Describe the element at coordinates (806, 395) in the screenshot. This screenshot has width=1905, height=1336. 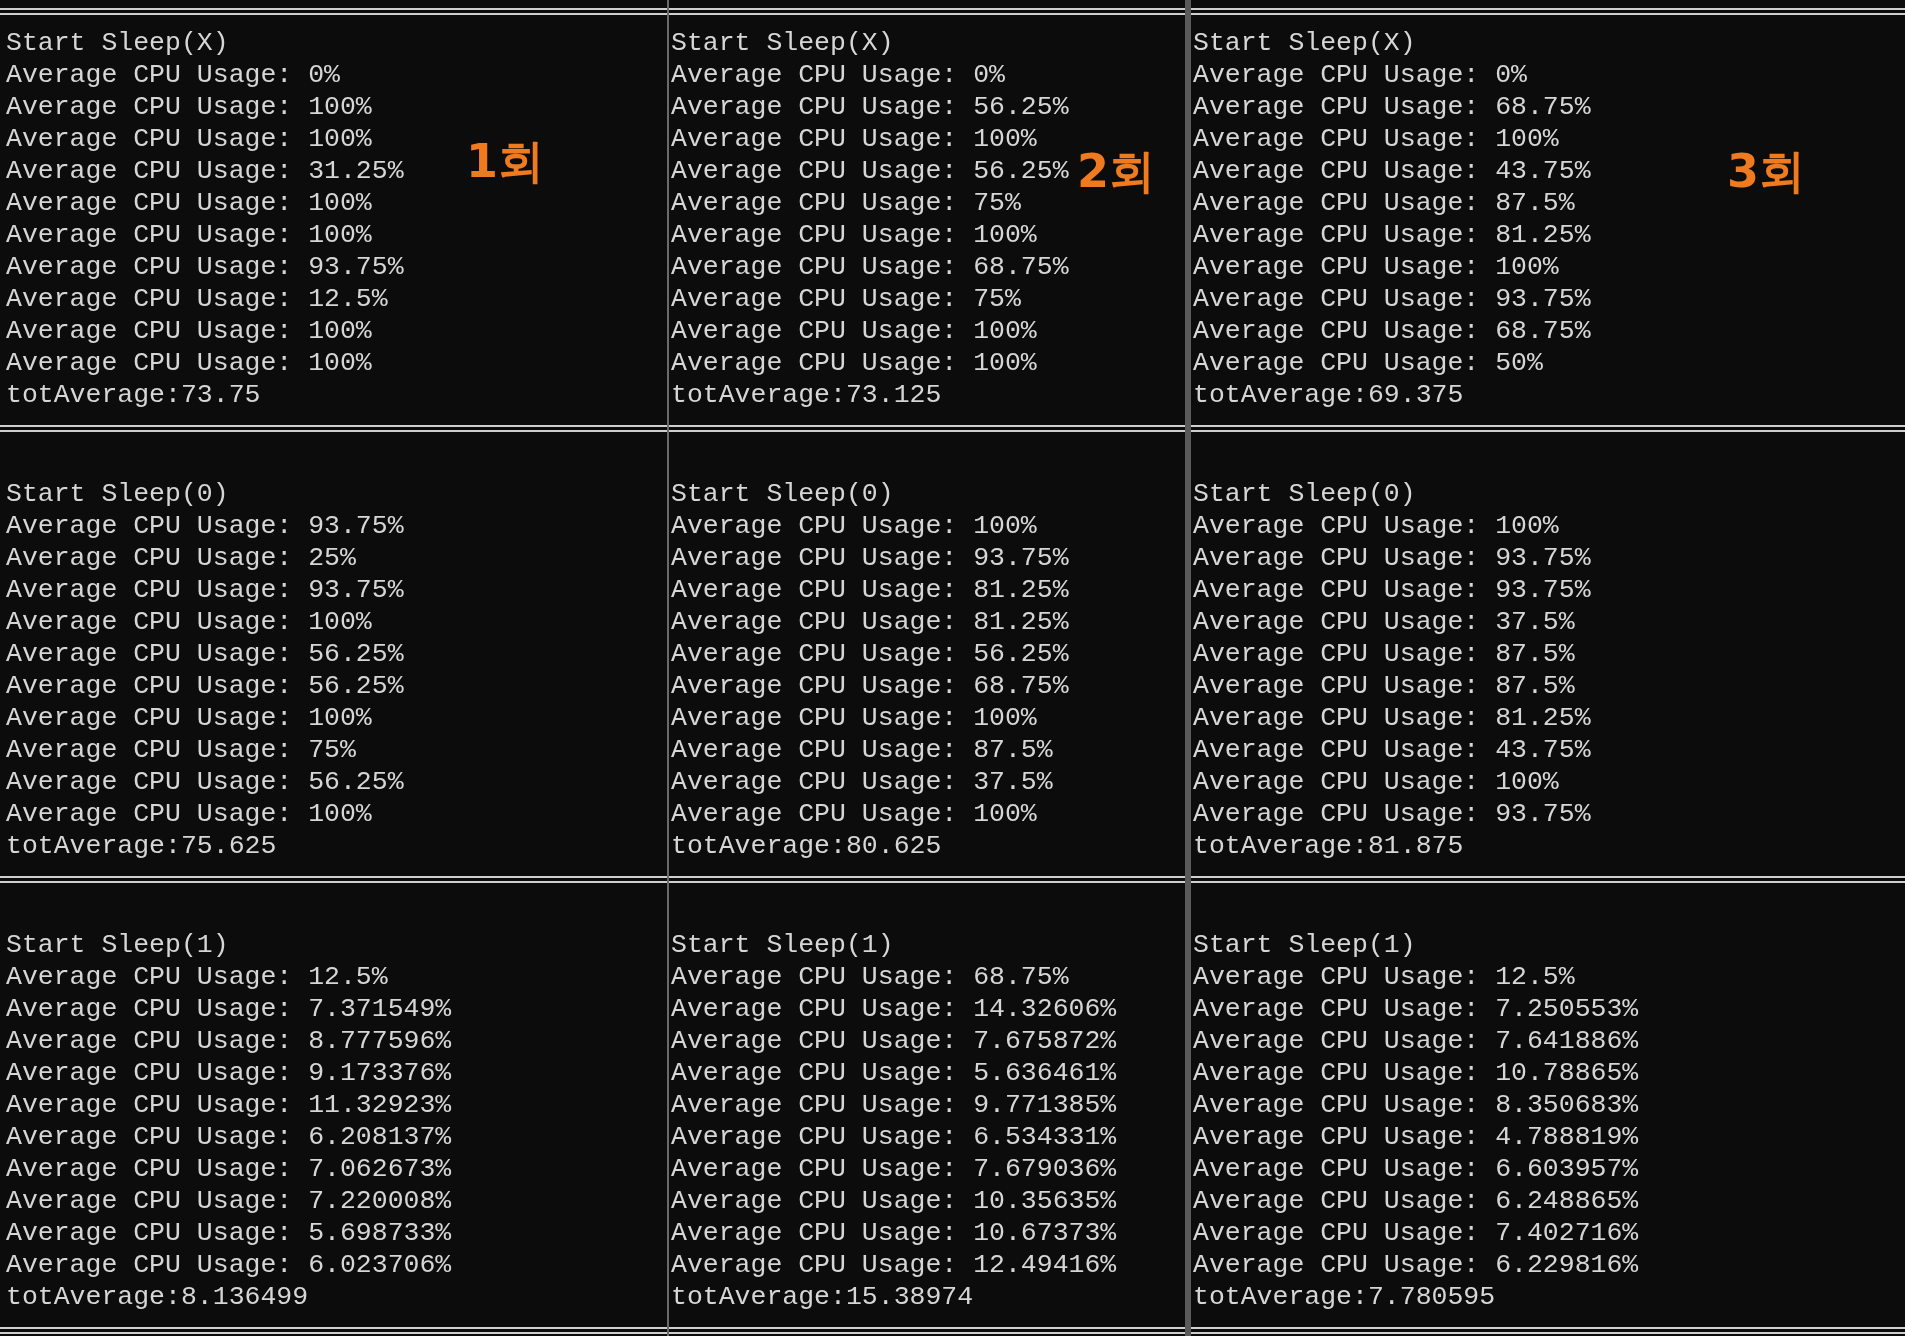
I see `console-line: totAverage:73.125` at that location.